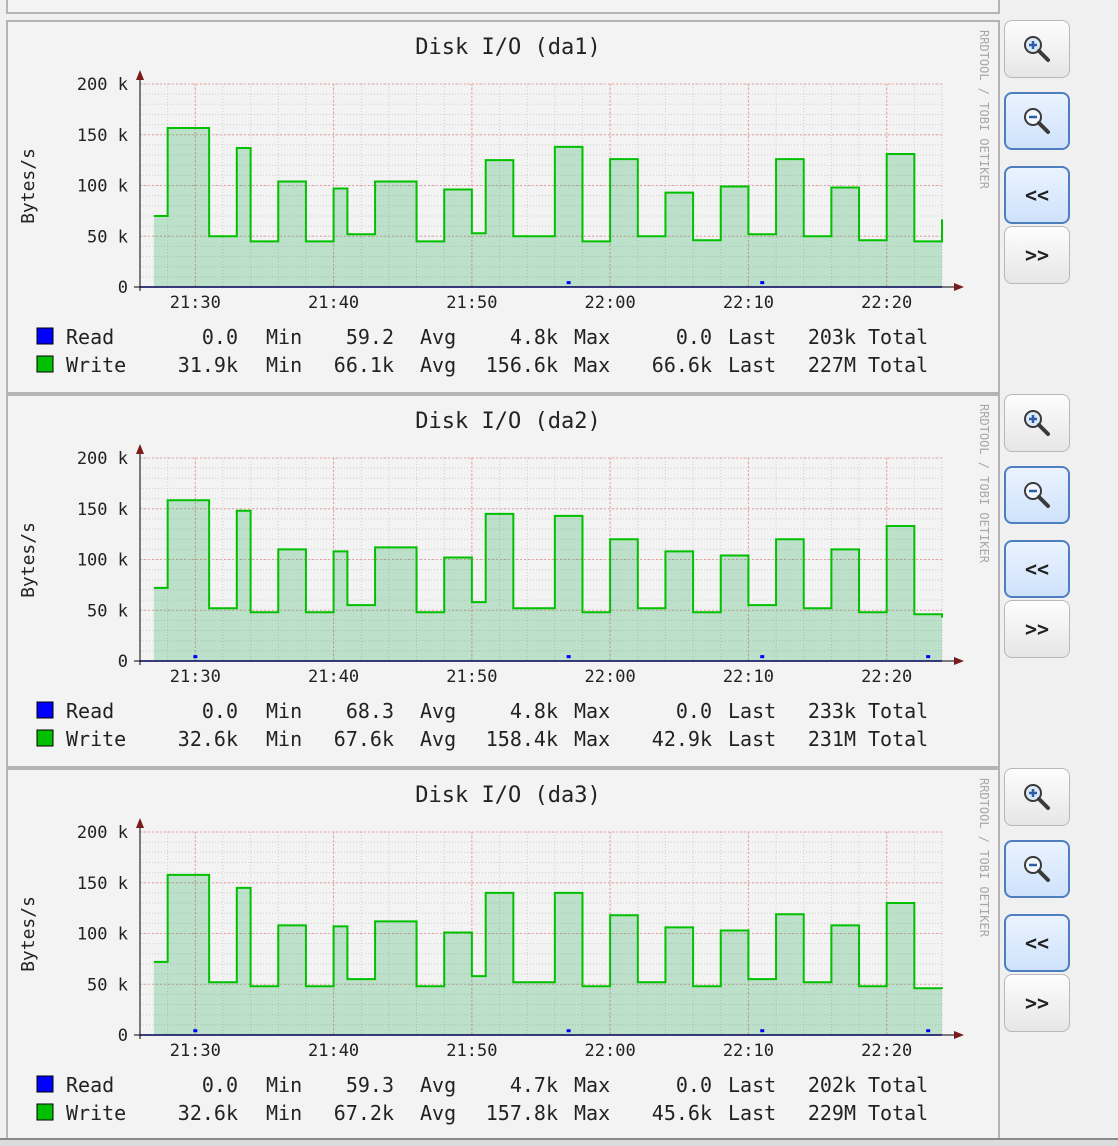 This screenshot has height=1146, width=1118. What do you see at coordinates (522, 739) in the screenshot?
I see `legend-max: 158.4k` at bounding box center [522, 739].